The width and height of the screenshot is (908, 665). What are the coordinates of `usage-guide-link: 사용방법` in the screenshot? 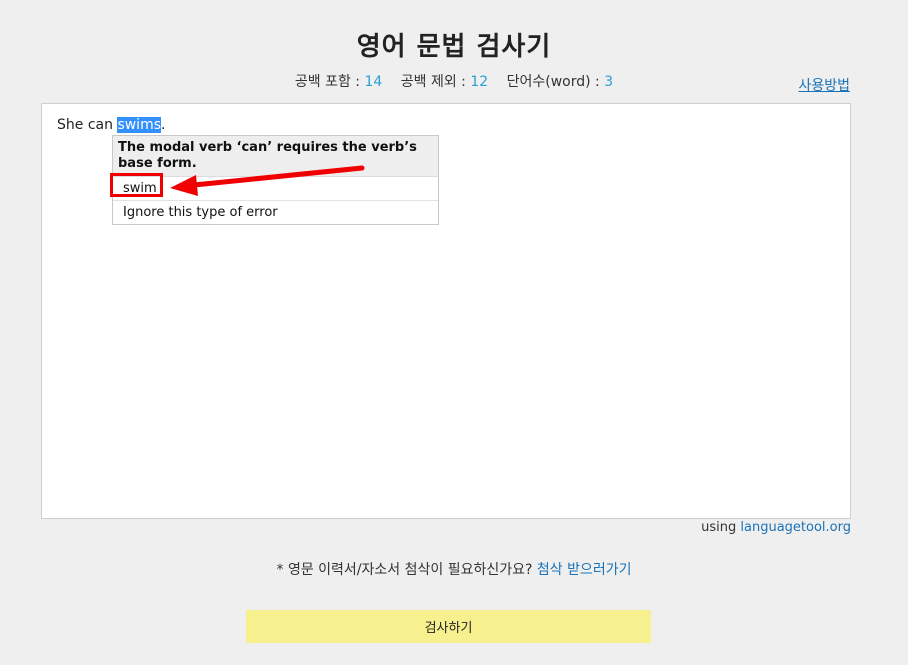 It's located at (824, 85).